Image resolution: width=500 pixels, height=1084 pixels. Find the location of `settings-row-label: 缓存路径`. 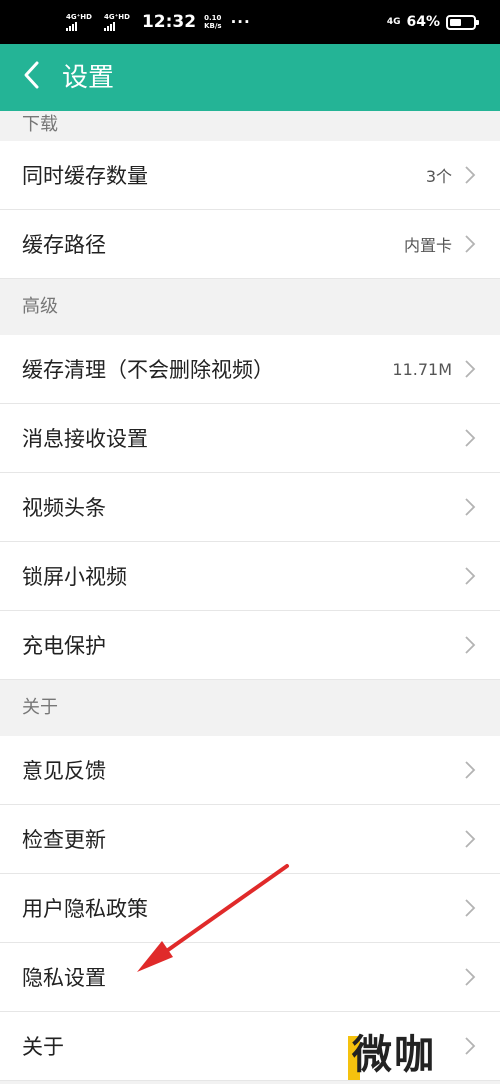

settings-row-label: 缓存路径 is located at coordinates (64, 245).